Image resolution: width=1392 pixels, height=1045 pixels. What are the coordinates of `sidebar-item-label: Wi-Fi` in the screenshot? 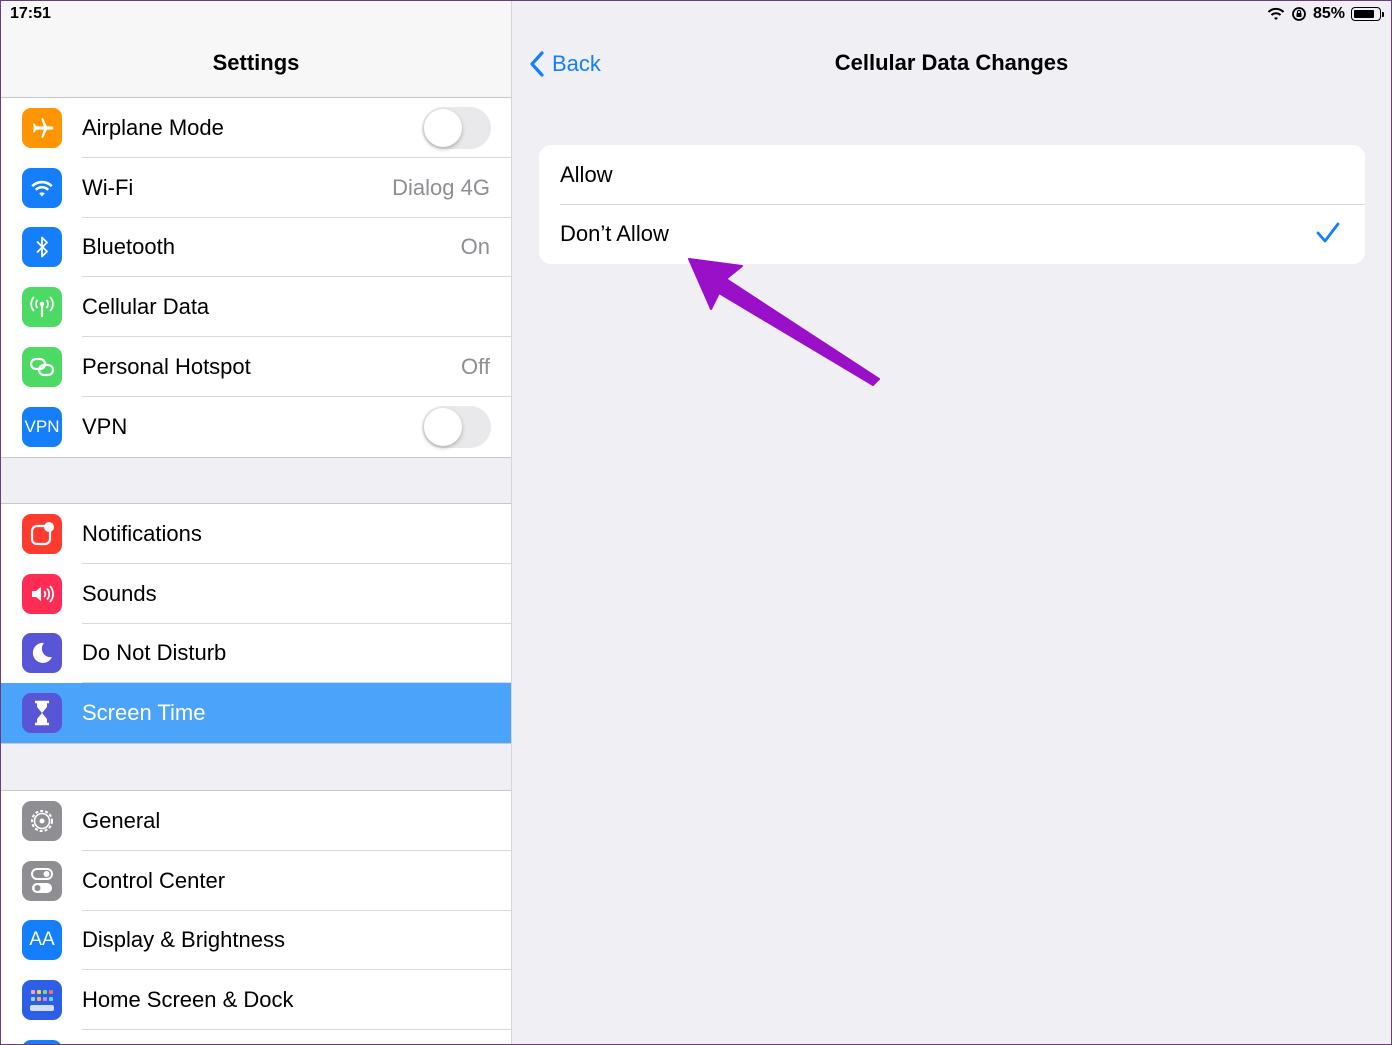 It's located at (108, 187).